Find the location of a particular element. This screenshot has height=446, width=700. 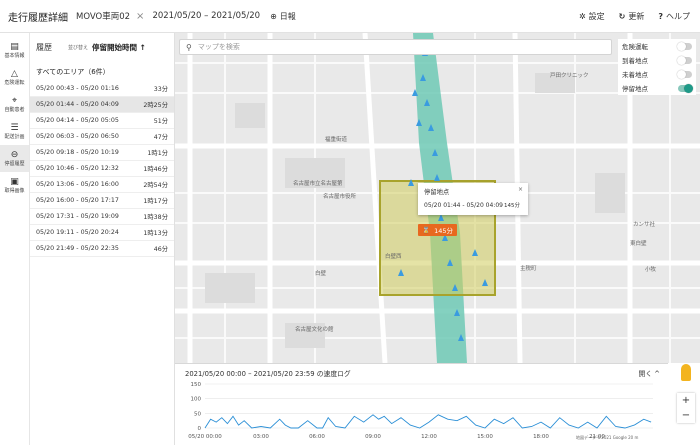

daily-report-label: 日報 is located at coordinates (287, 16).